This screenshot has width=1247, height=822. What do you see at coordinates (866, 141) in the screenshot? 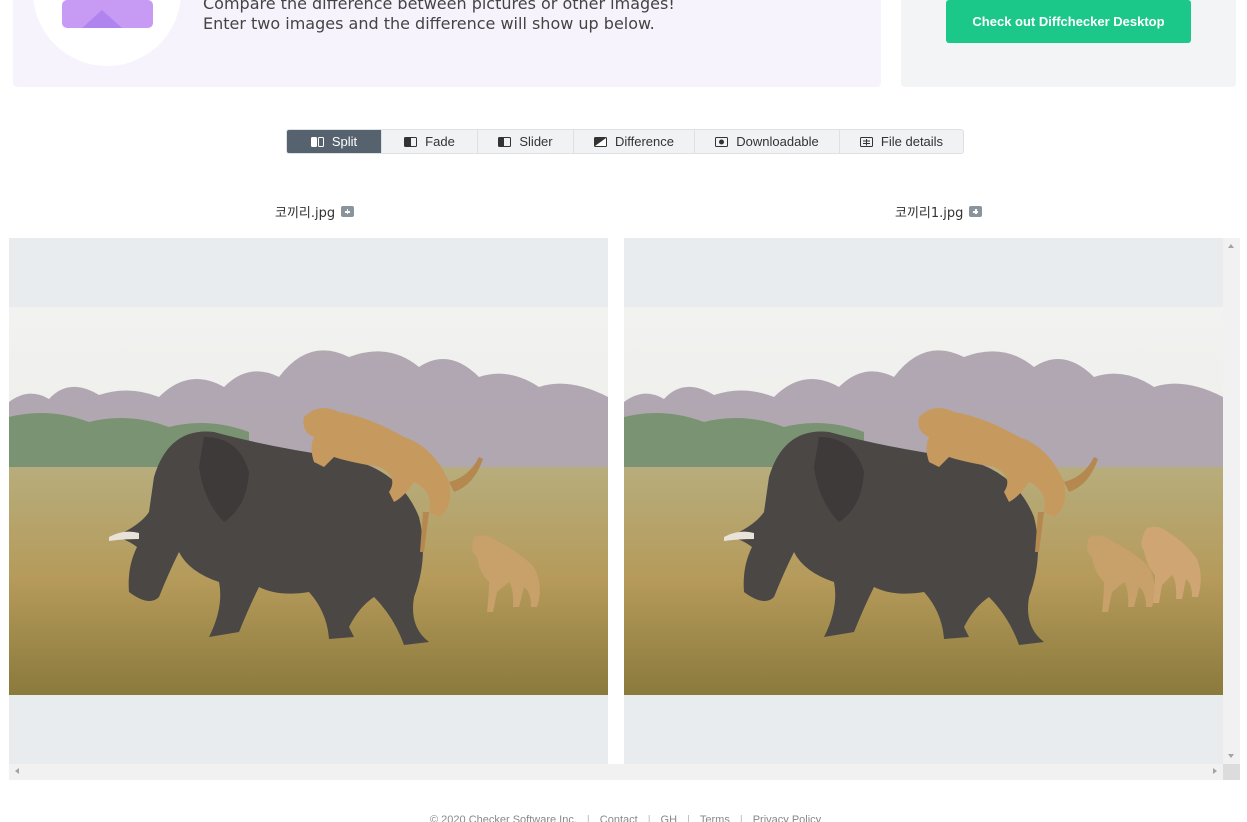
I see `file-details-icon` at bounding box center [866, 141].